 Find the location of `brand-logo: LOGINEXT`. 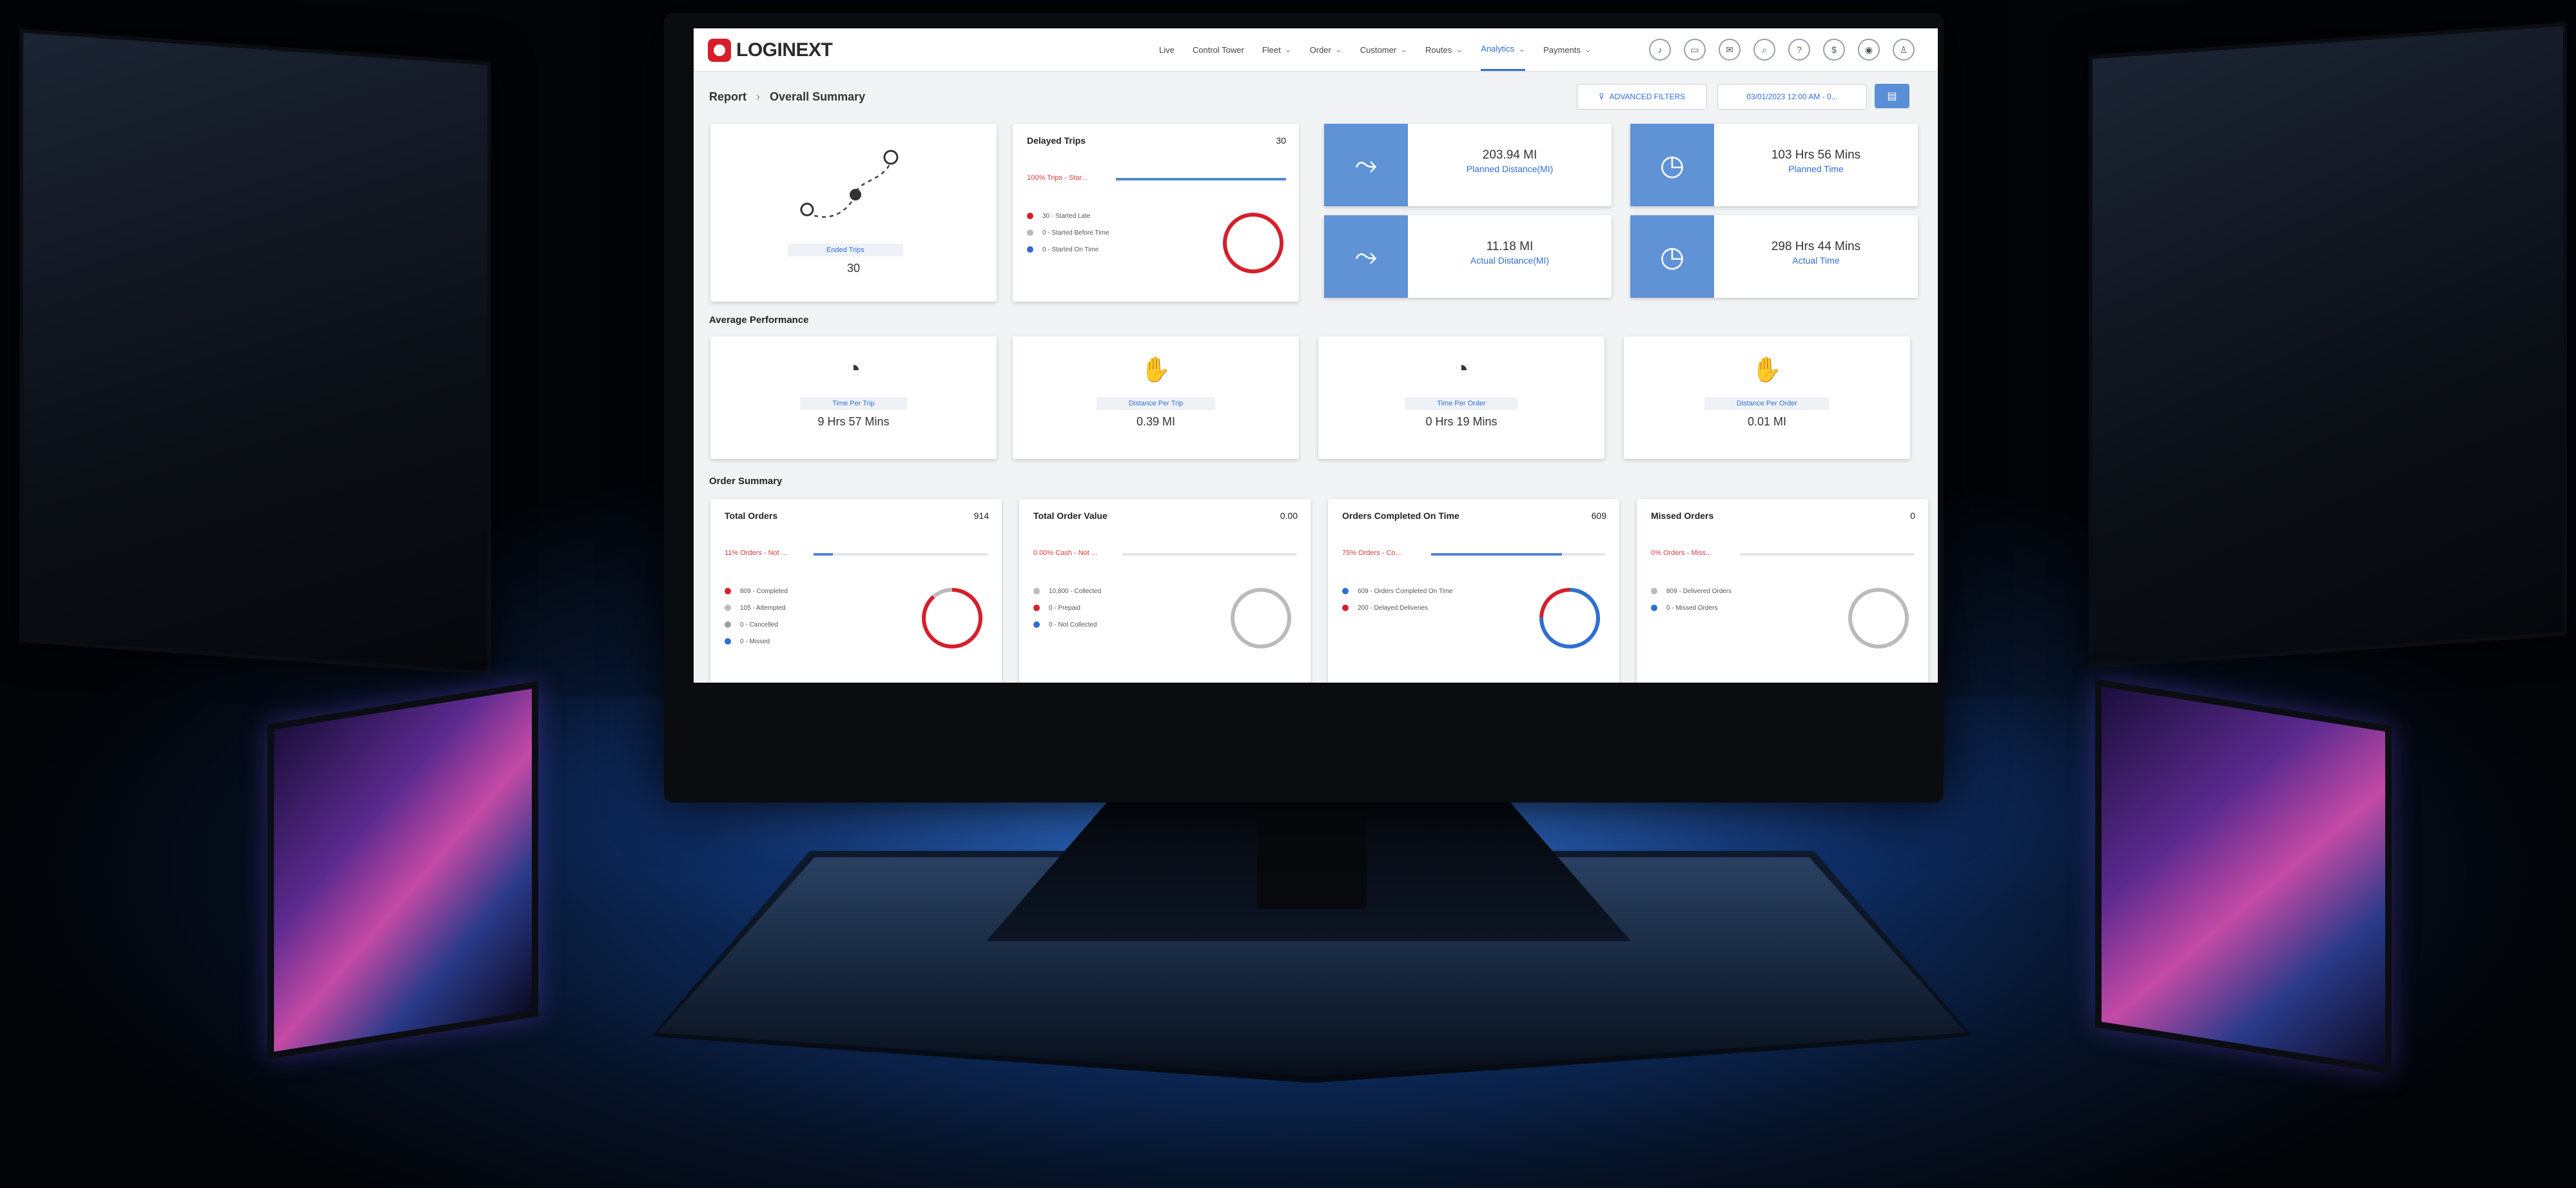

brand-logo: LOGINEXT is located at coordinates (770, 50).